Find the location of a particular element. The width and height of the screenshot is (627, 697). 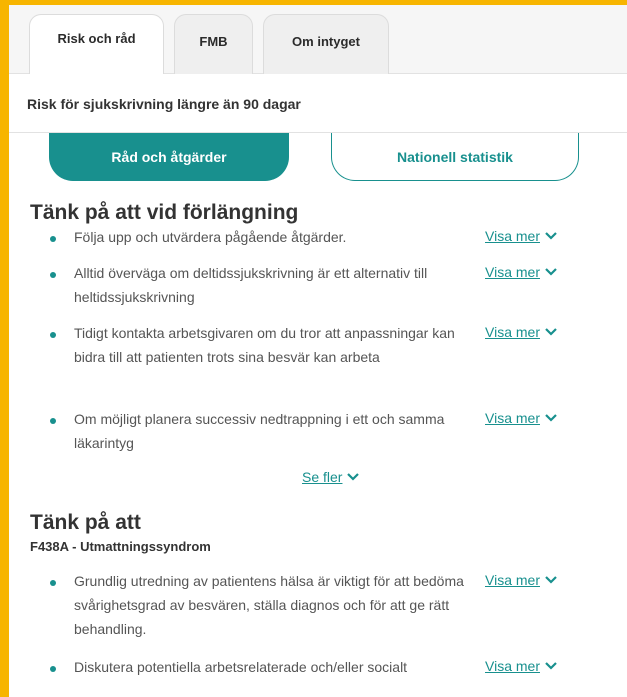

section-heading-forlangning: Tänk på att vid förlängning is located at coordinates (164, 212).